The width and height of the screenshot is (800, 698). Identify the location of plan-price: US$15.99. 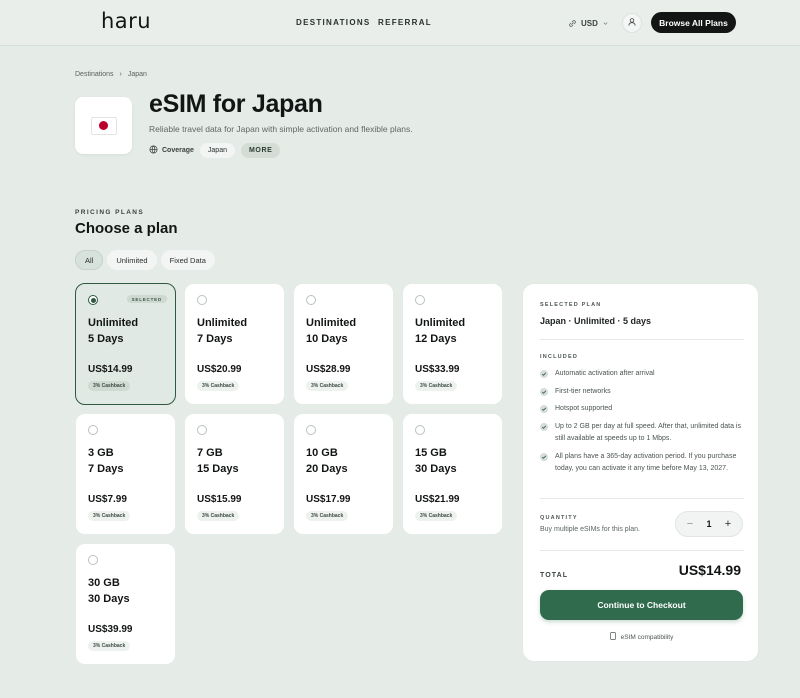
(219, 499).